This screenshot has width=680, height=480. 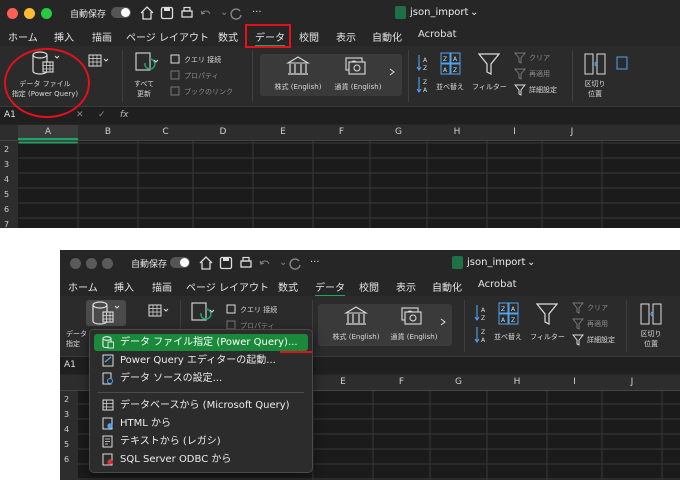 What do you see at coordinates (83, 286) in the screenshot?
I see `tab-home: ホーム` at bounding box center [83, 286].